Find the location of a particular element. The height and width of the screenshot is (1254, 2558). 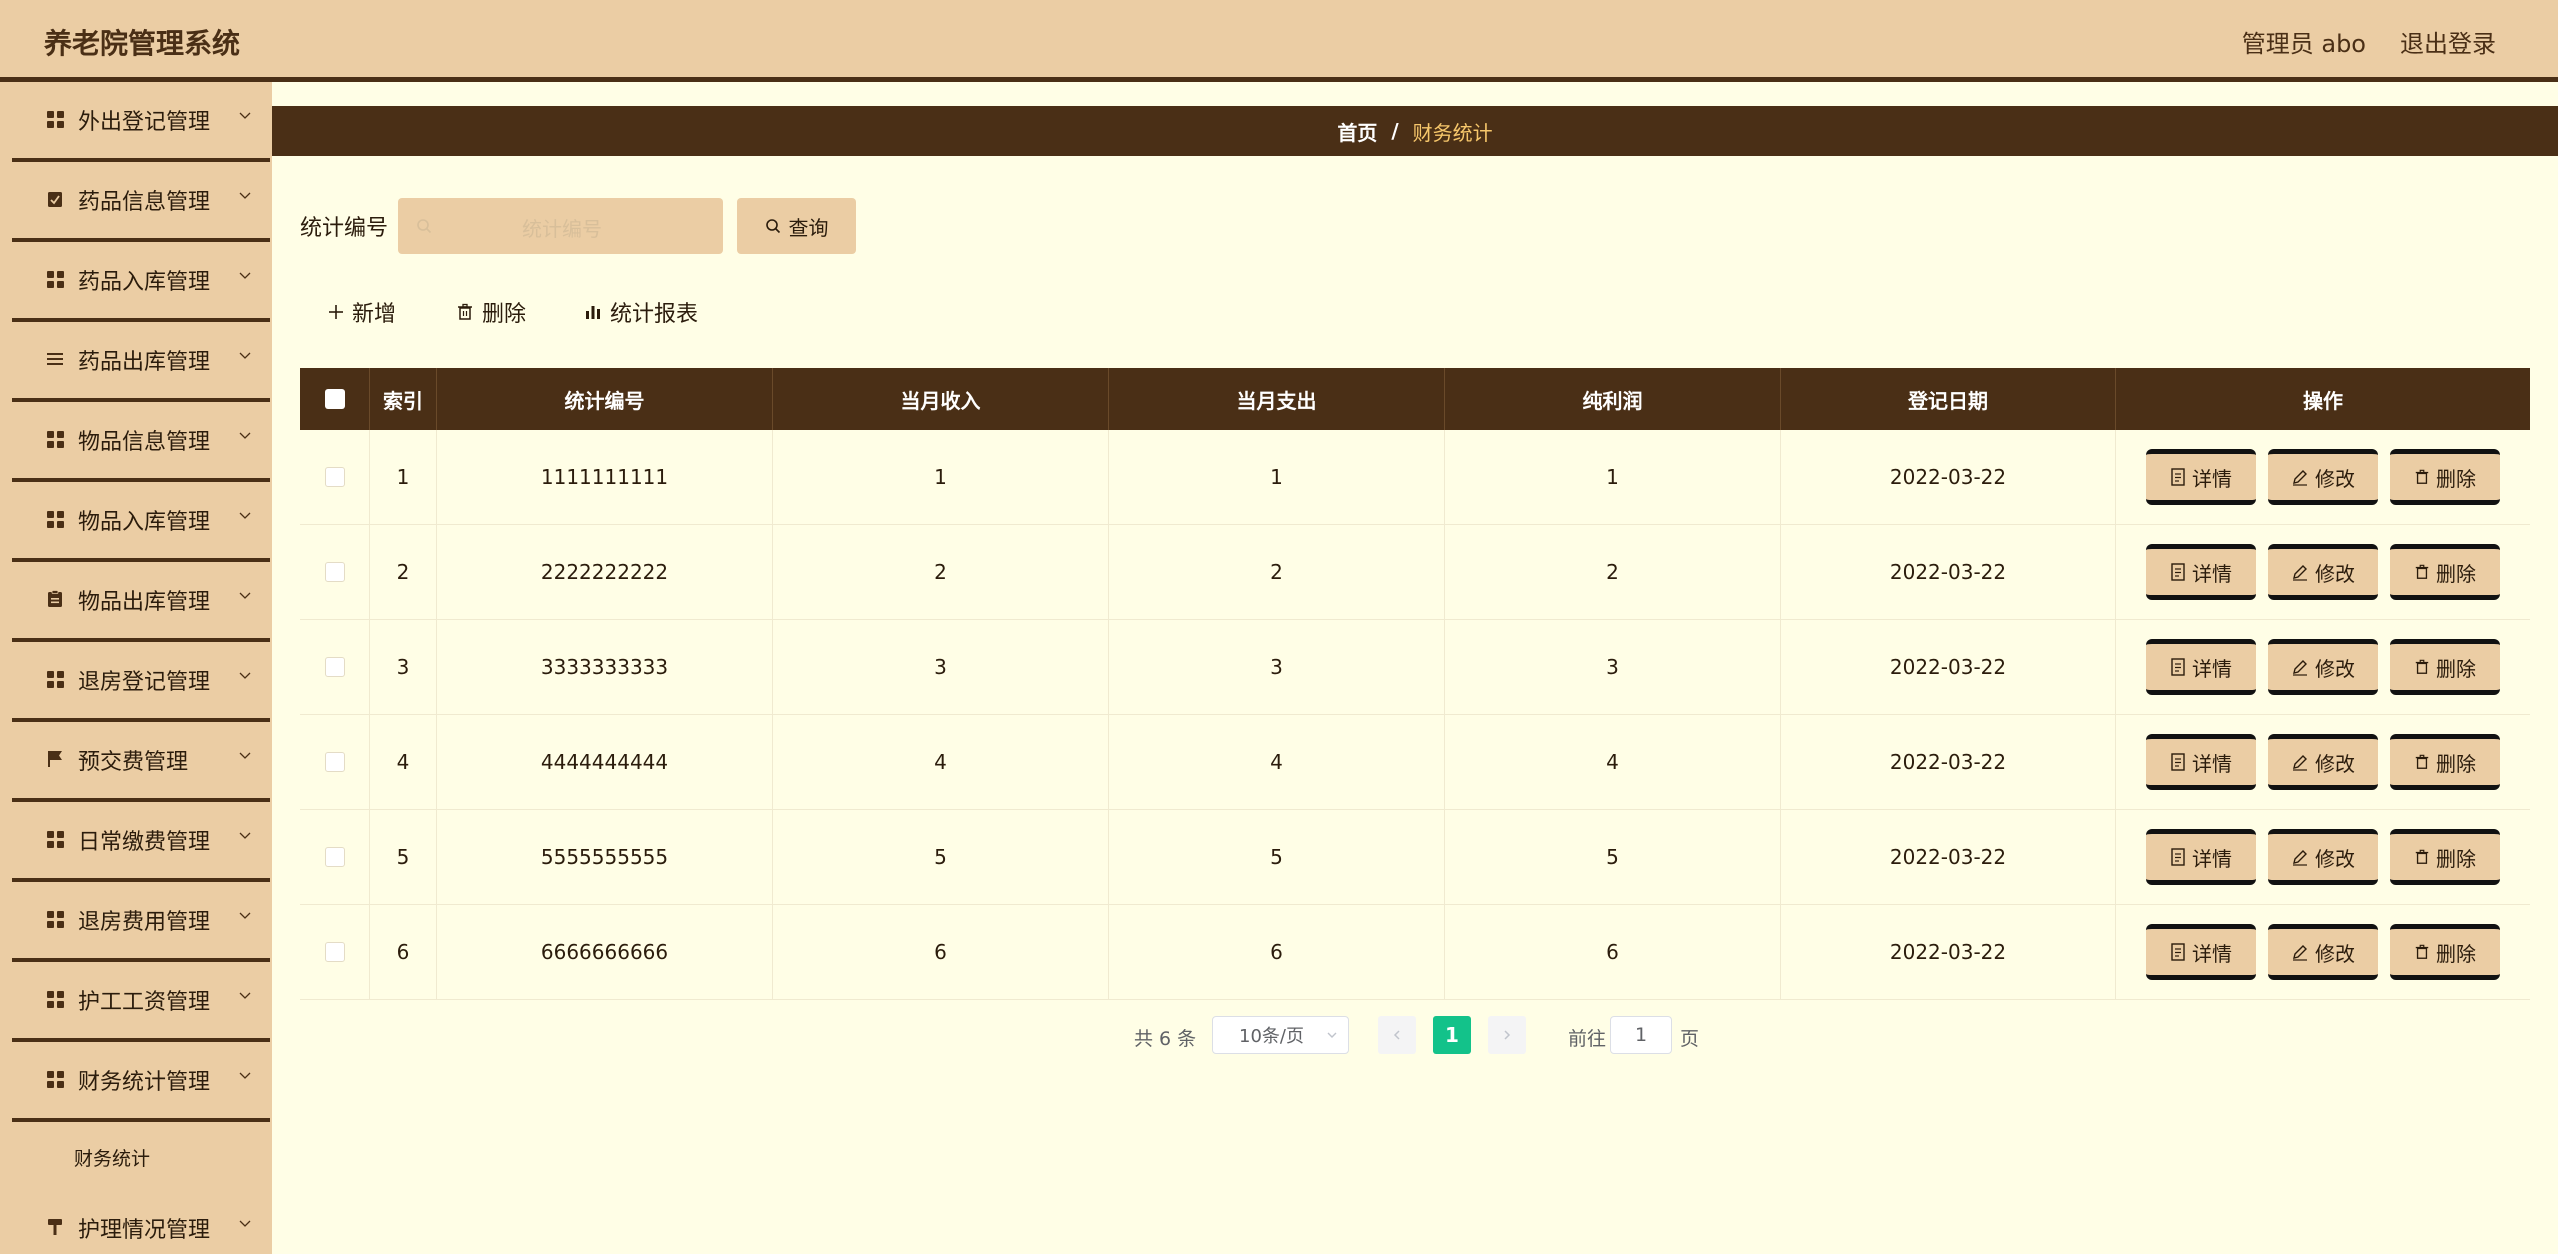

column-header: 统计编号 is located at coordinates (605, 399).